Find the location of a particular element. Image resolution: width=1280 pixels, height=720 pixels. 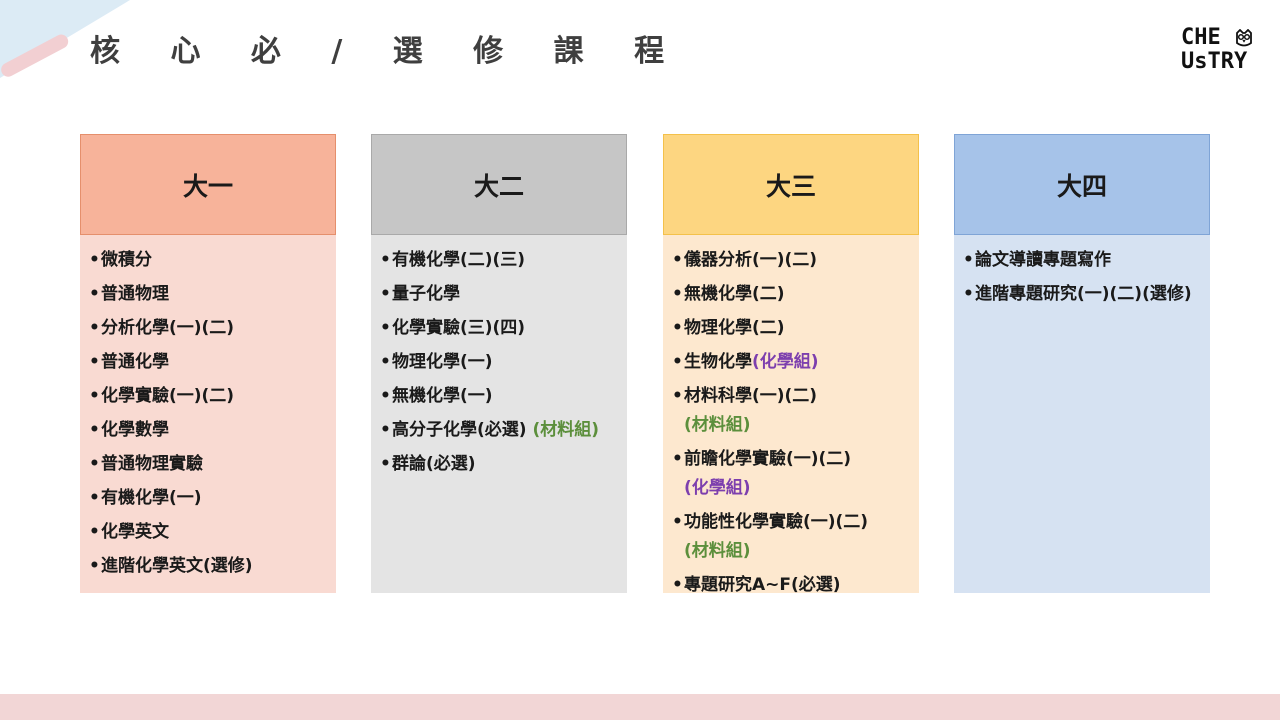

logo-line-2: UsTRY is located at coordinates (1214, 61).